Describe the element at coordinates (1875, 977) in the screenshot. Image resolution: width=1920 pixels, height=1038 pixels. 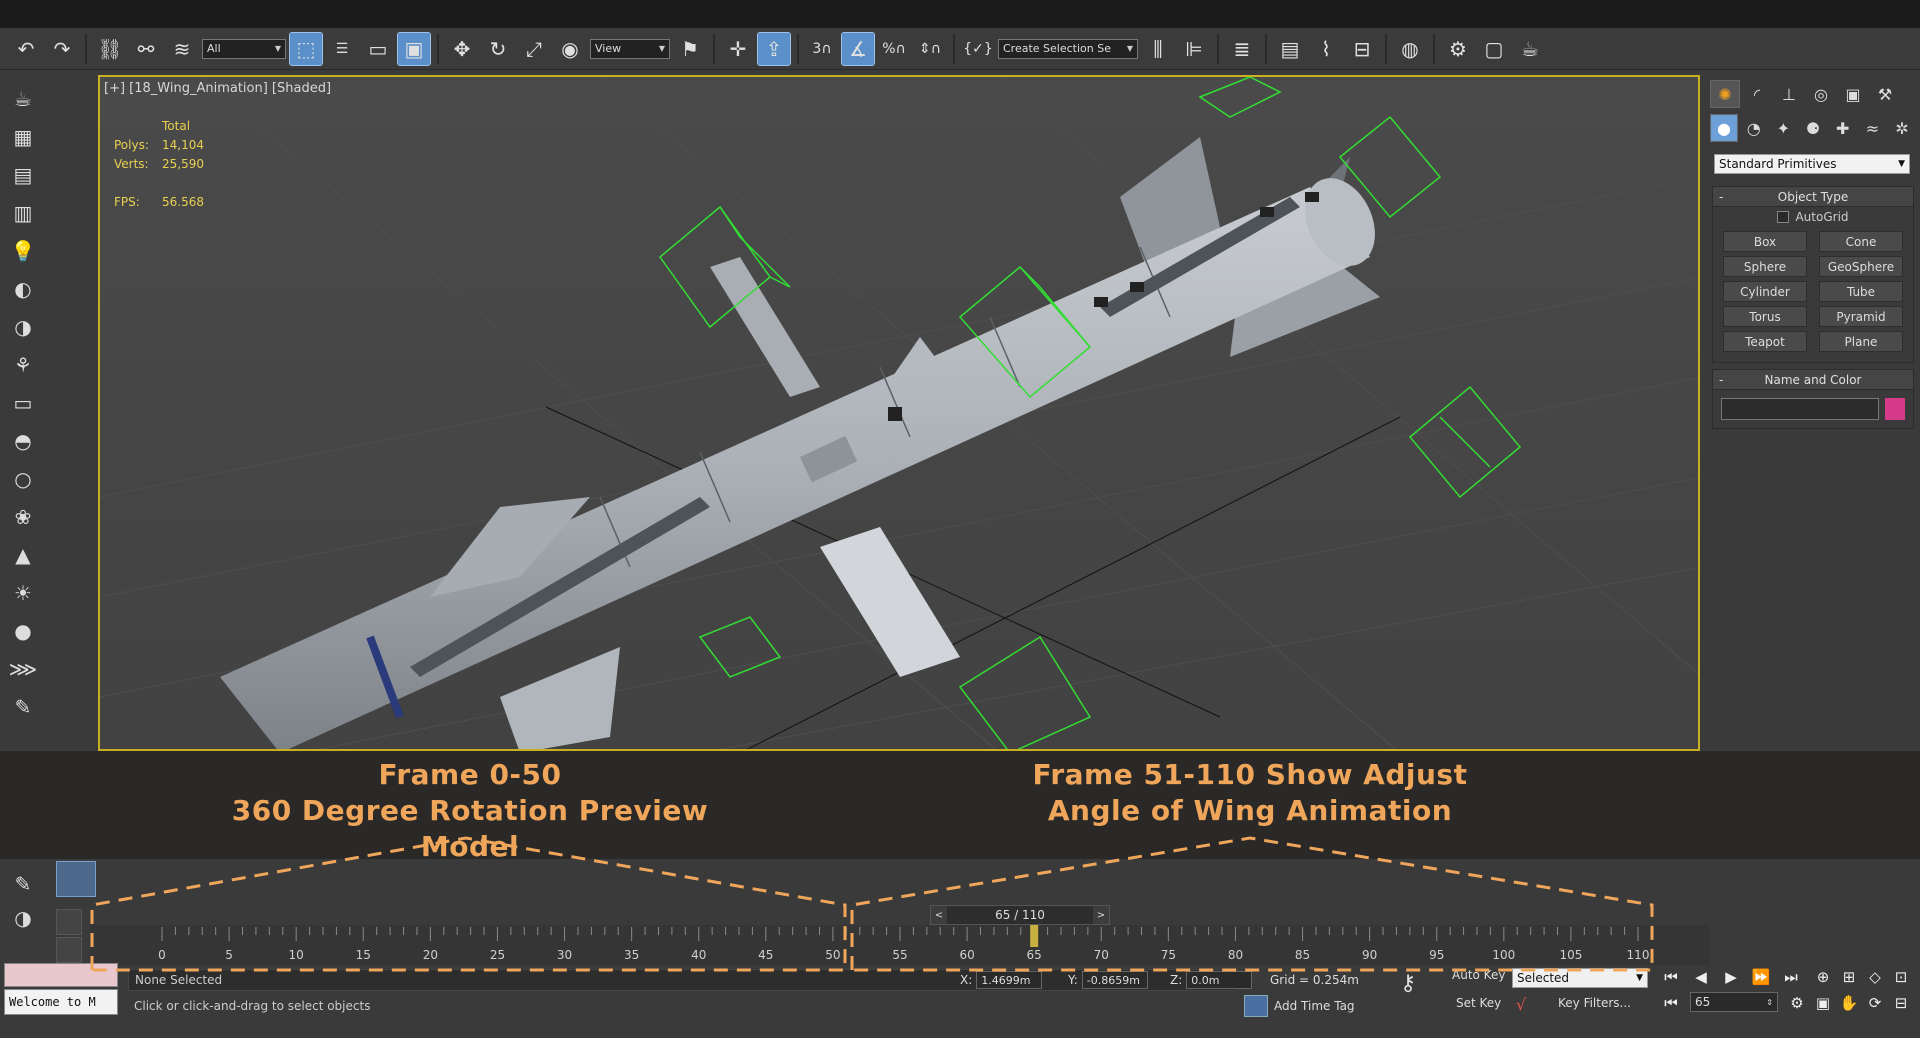
I see `field-of-view-icon: ◇` at that location.